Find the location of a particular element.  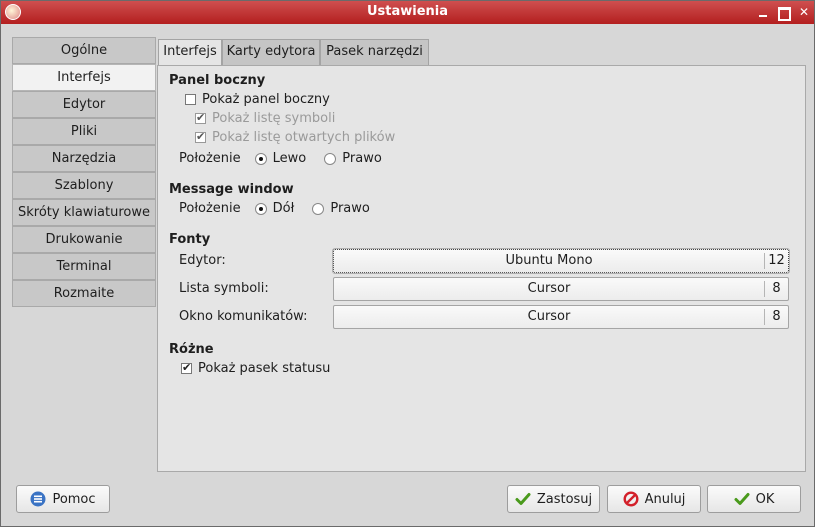

misc-section-title: Różne is located at coordinates (191, 349).